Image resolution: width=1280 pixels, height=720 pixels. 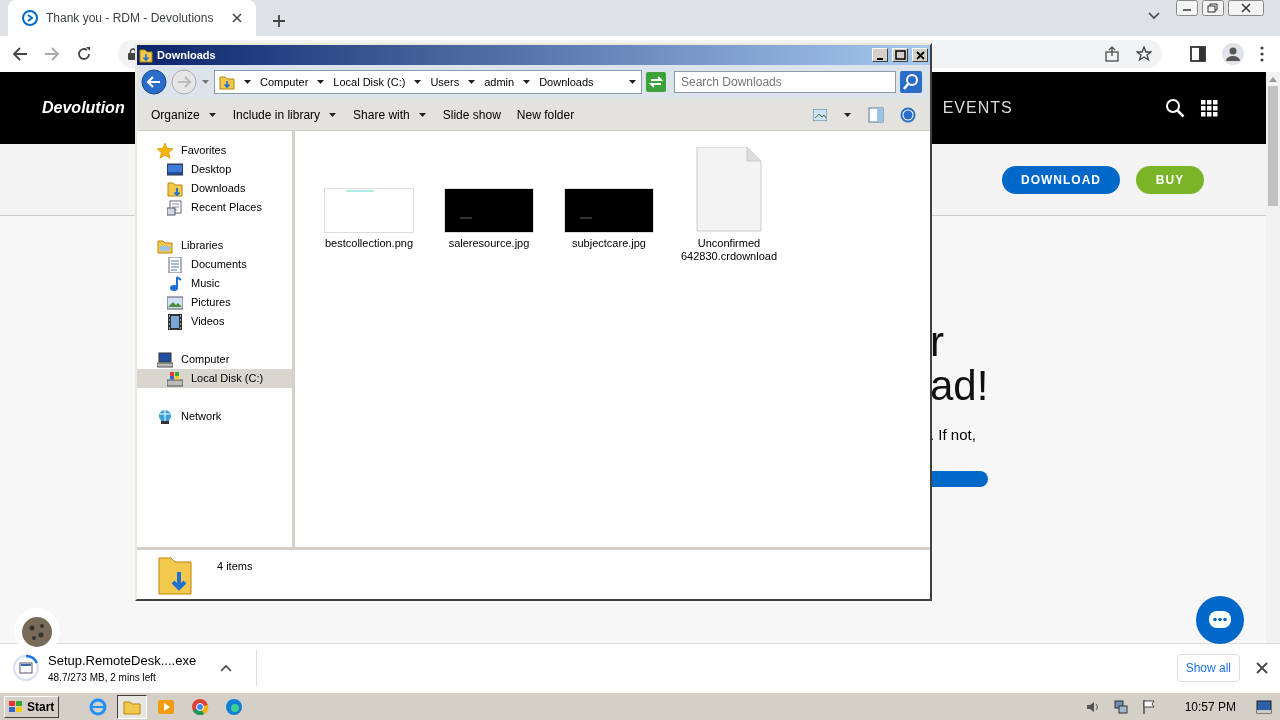 What do you see at coordinates (900, 55) in the screenshot?
I see `maximize-icon` at bounding box center [900, 55].